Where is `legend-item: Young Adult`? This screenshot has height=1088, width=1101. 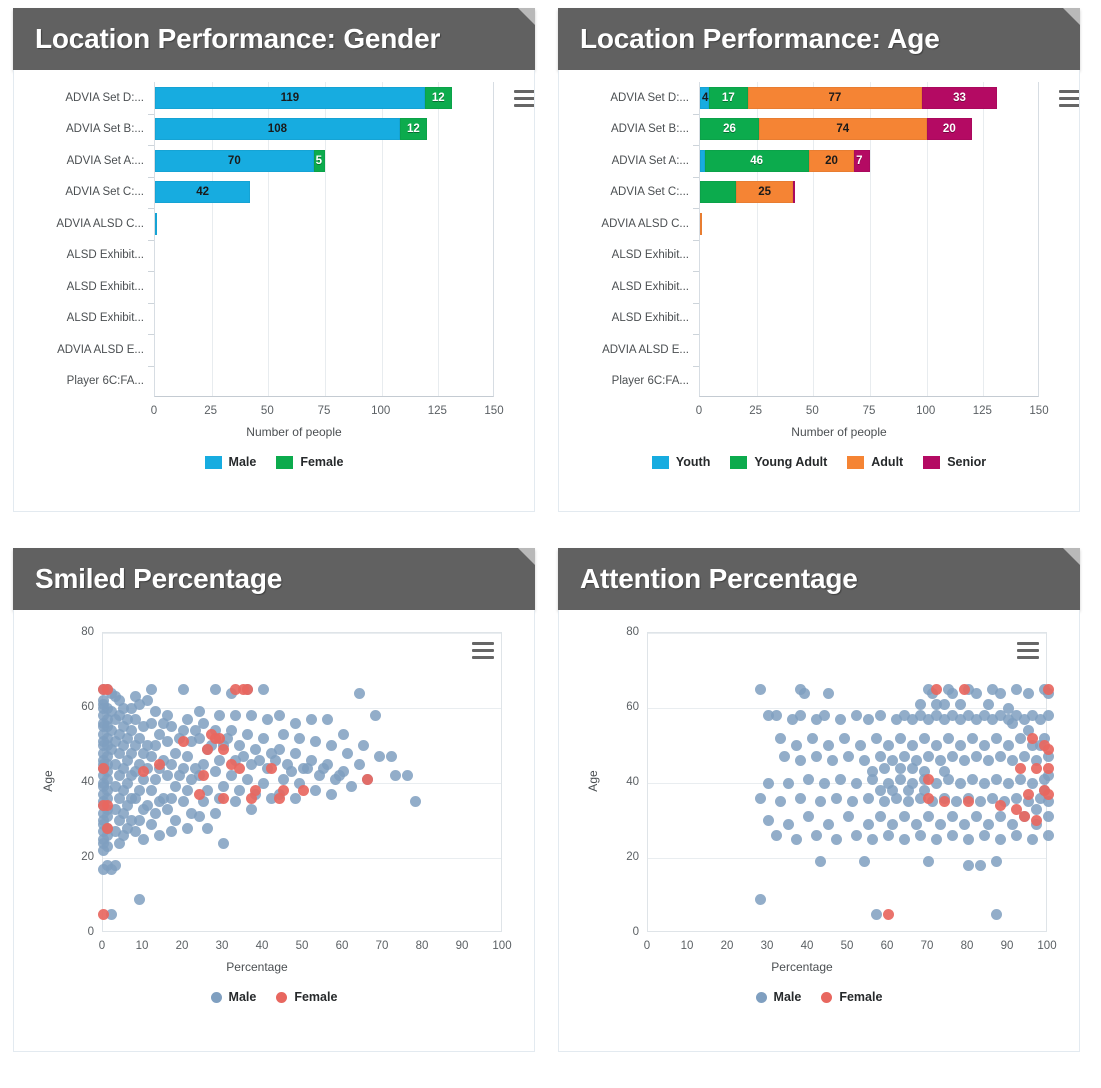 legend-item: Young Adult is located at coordinates (778, 462).